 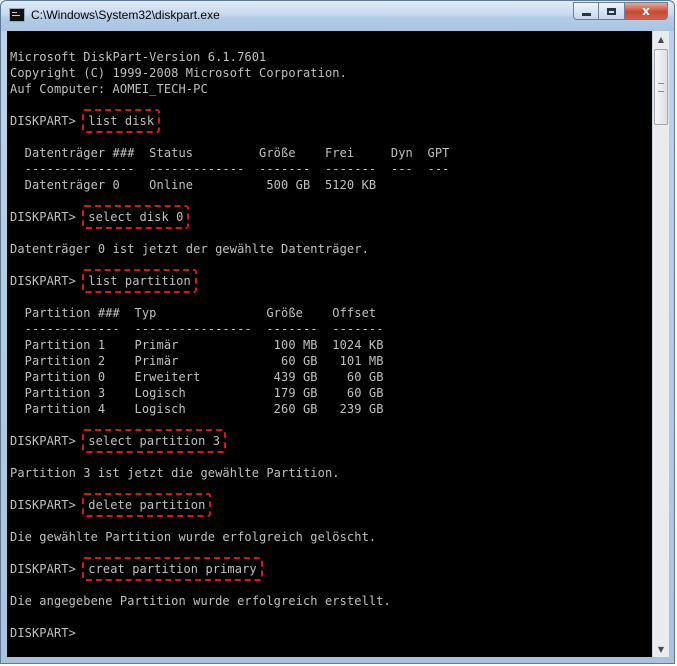 What do you see at coordinates (197, 361) in the screenshot?
I see `output-text: Partition 2 Primär 60 GB 101 MB` at bounding box center [197, 361].